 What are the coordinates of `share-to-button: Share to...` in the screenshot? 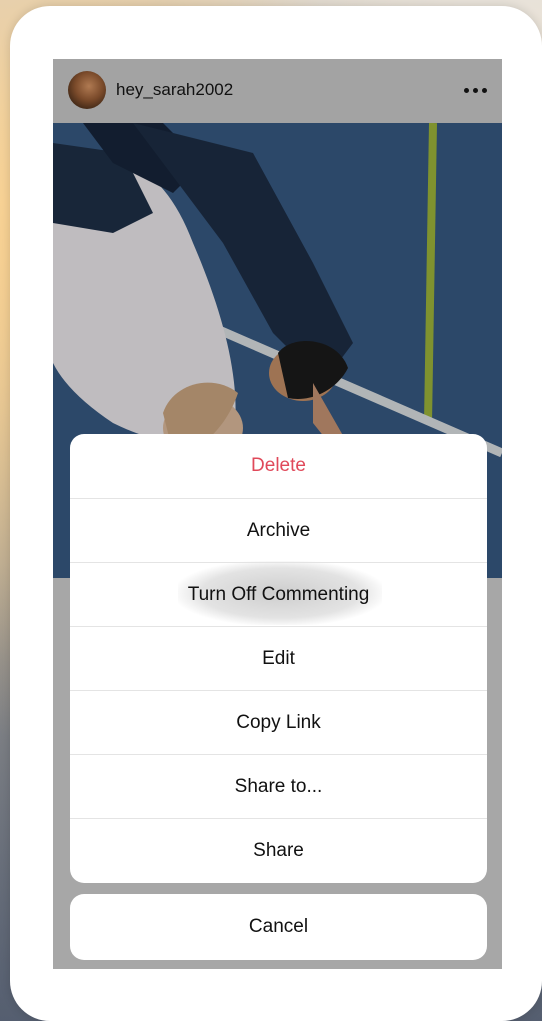 It's located at (278, 786).